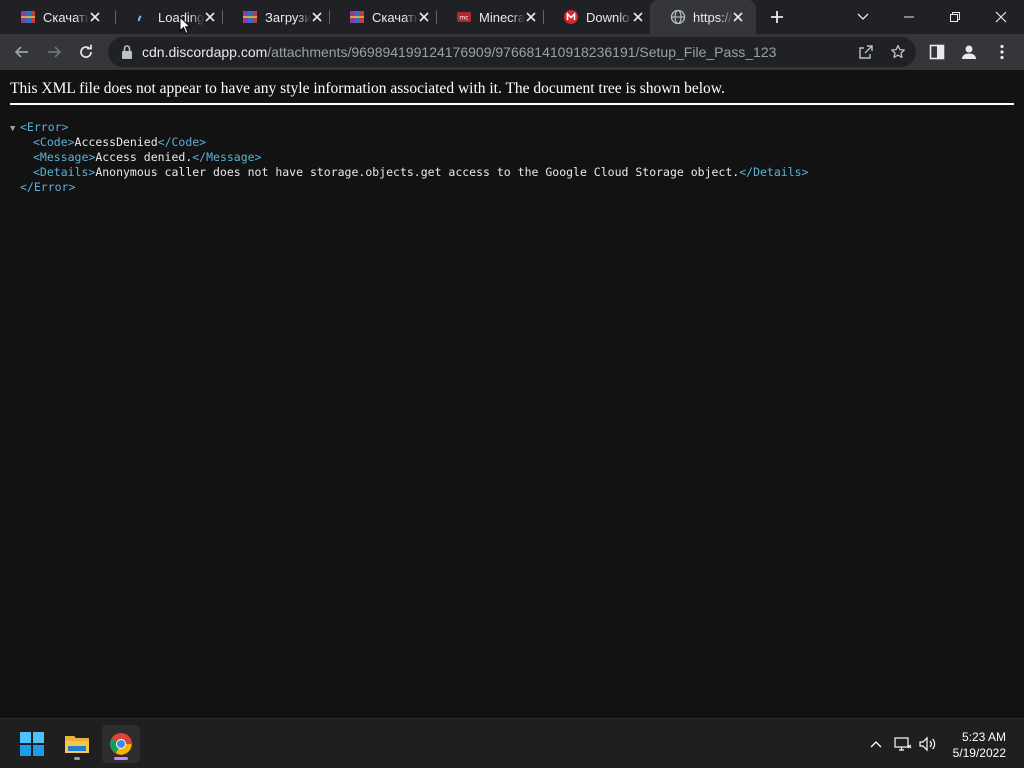 Image resolution: width=1024 pixels, height=768 pixels. What do you see at coordinates (979, 745) in the screenshot?
I see `taskbar-clock: 5:23 AM 5/19/2022` at bounding box center [979, 745].